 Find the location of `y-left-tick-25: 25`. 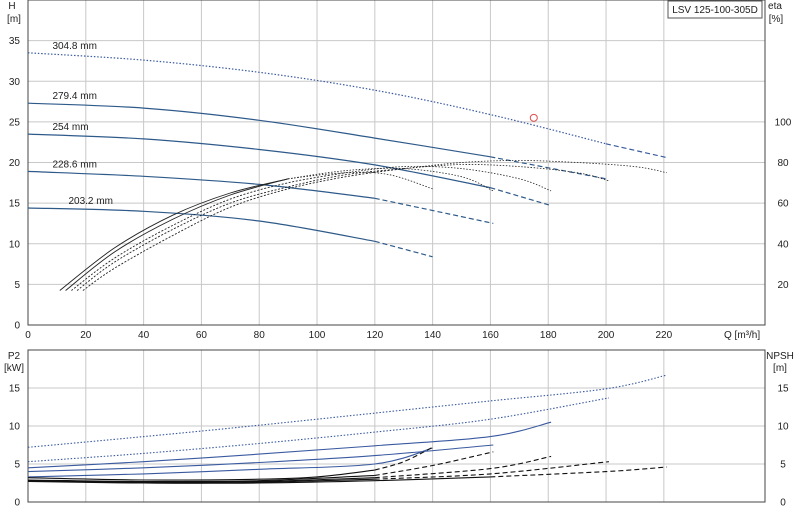

y-left-tick-25: 25 is located at coordinates (15, 122).